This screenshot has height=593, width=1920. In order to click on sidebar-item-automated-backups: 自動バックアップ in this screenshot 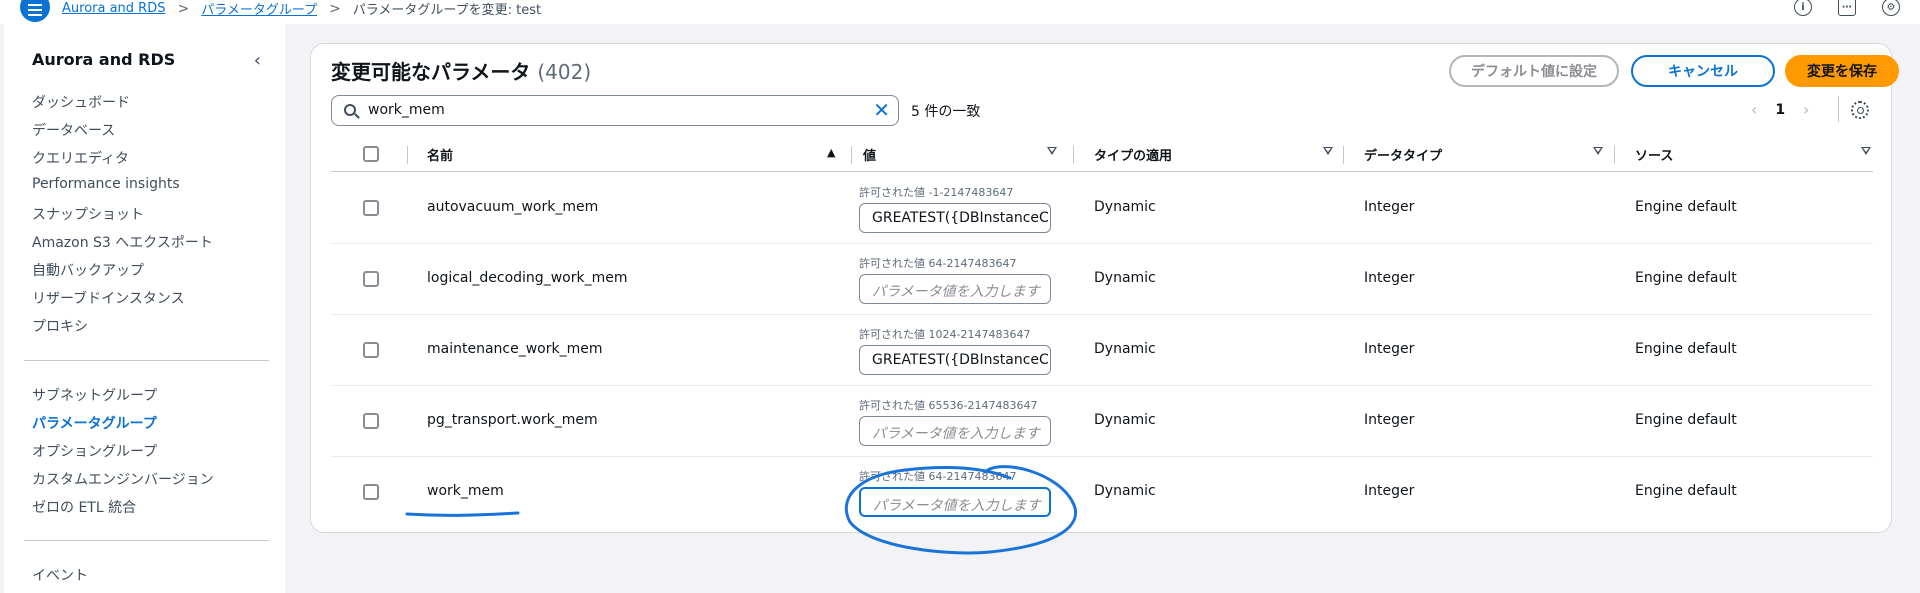, I will do `click(88, 270)`.